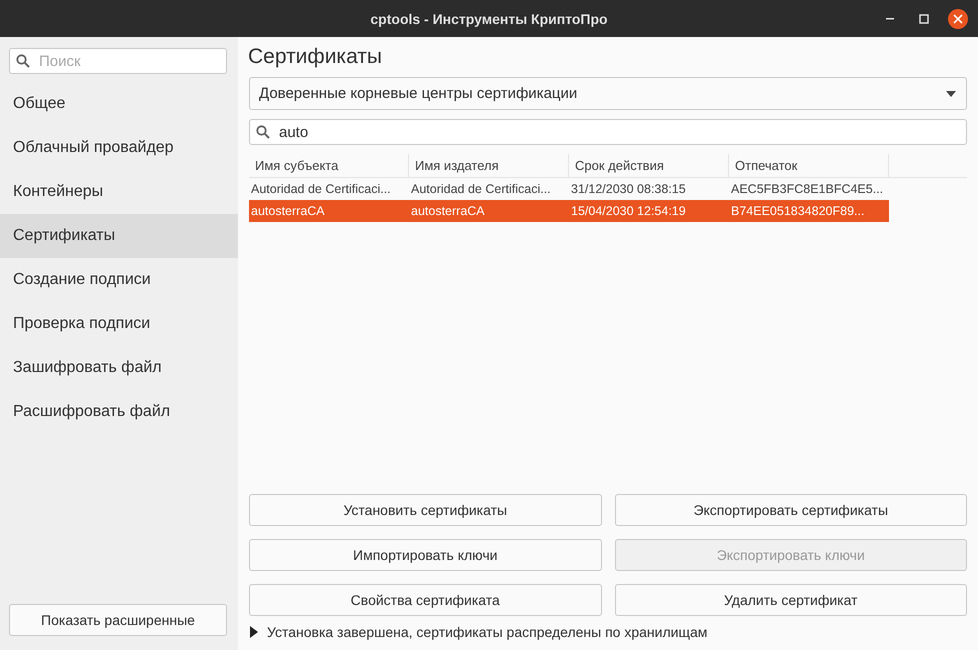 This screenshot has height=650, width=978. Describe the element at coordinates (118, 61) in the screenshot. I see `search-field: Поиск` at that location.